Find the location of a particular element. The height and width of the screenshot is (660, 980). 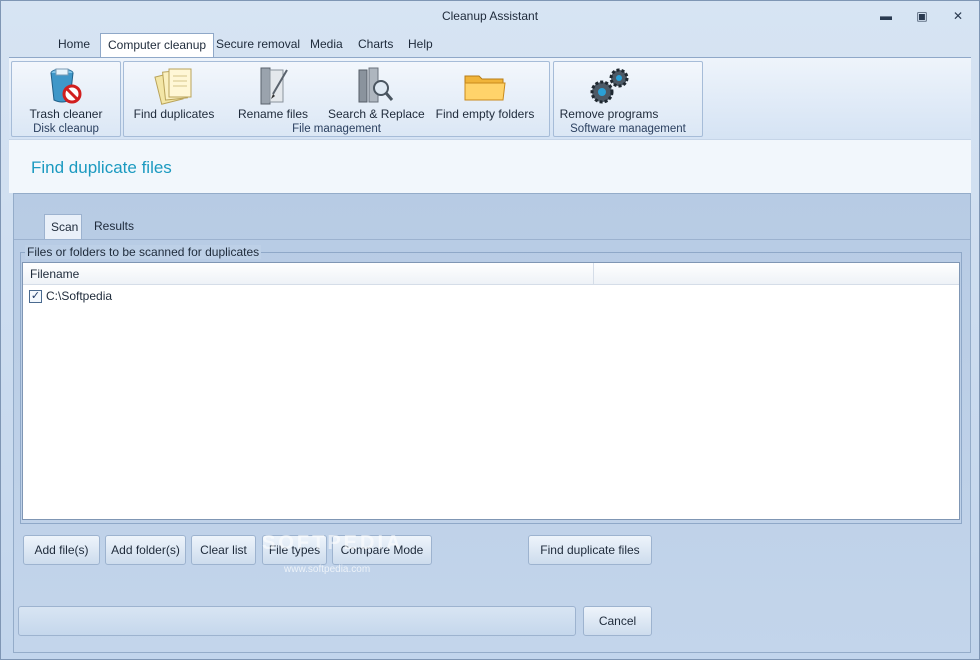

remove-programs-label: Remove programs is located at coordinates (609, 114).